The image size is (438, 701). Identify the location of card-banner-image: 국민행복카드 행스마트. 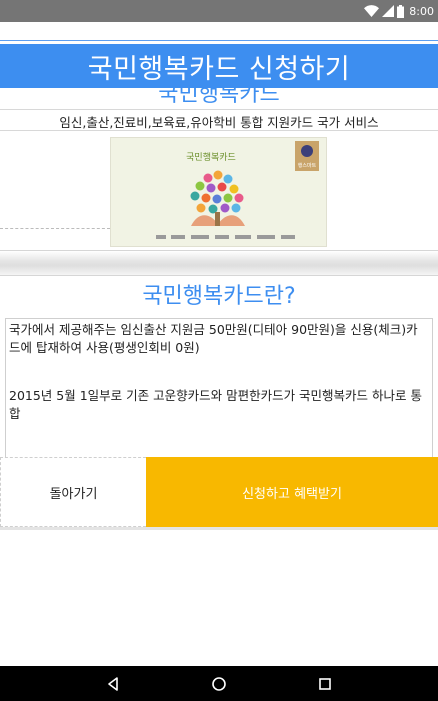
(218, 192).